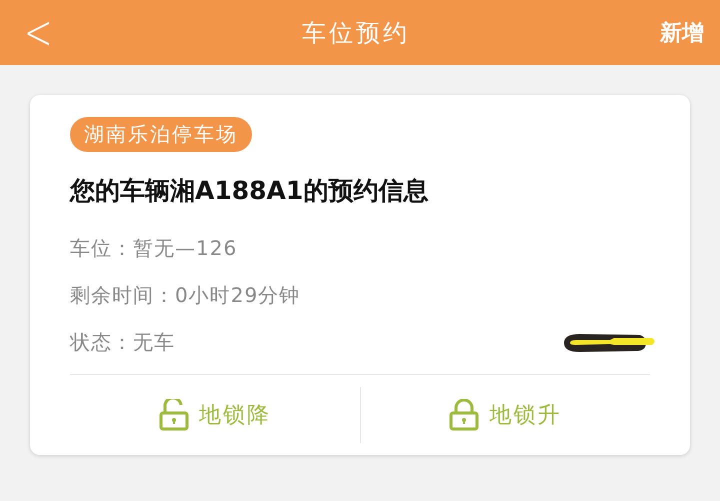 The image size is (720, 501). What do you see at coordinates (44, 32) in the screenshot?
I see `back-button: <` at bounding box center [44, 32].